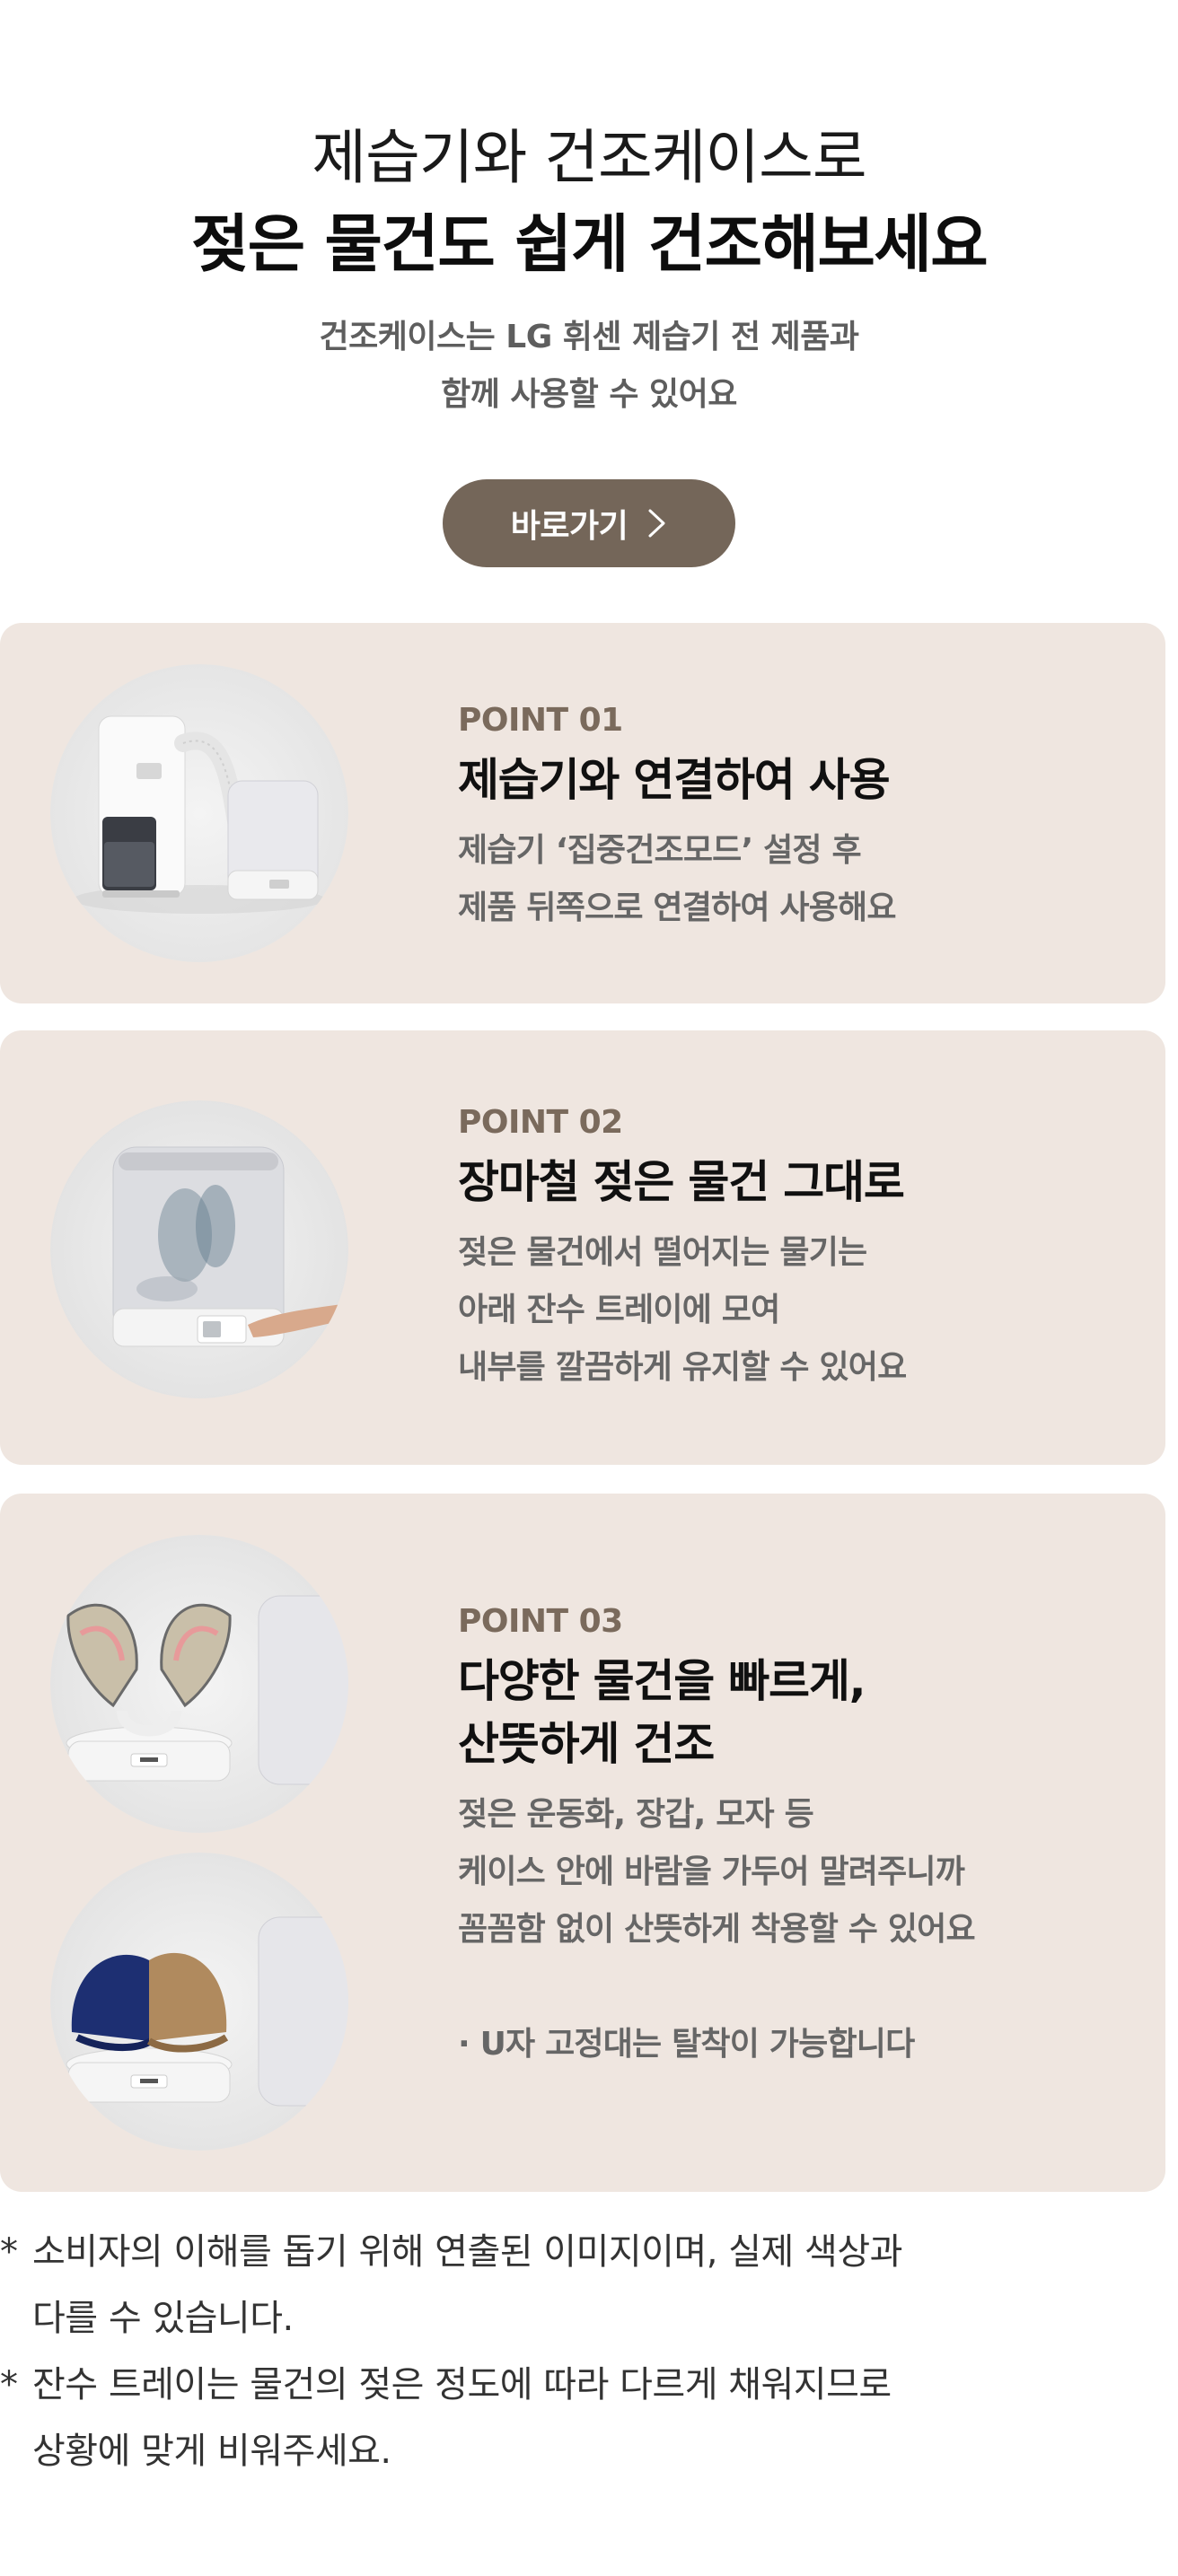 The height and width of the screenshot is (2576, 1178). What do you see at coordinates (589, 244) in the screenshot?
I see `hero-title-line2: 젖은 물건도 쉽게 건조해보세요` at bounding box center [589, 244].